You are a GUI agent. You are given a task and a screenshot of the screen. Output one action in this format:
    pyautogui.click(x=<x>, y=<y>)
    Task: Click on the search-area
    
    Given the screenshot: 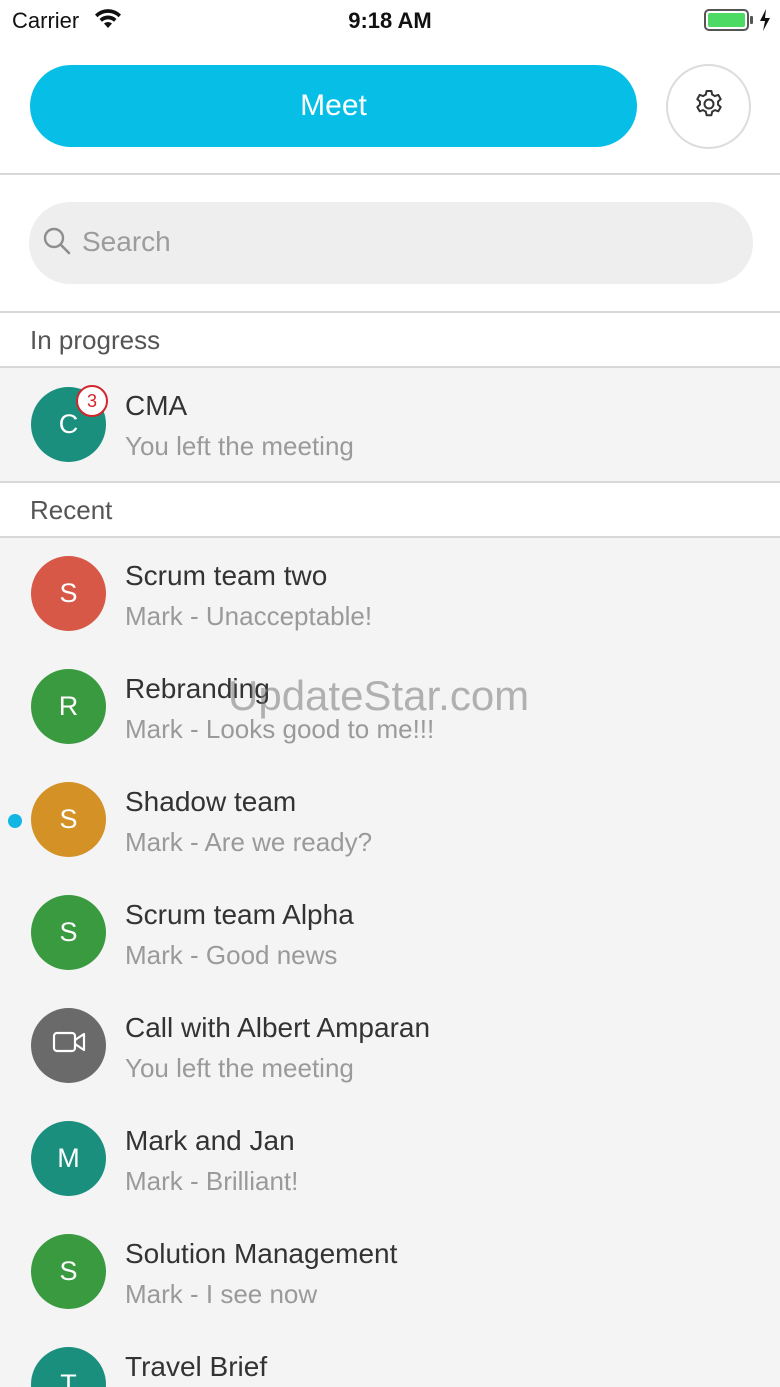 What is the action you would take?
    pyautogui.click(x=390, y=244)
    